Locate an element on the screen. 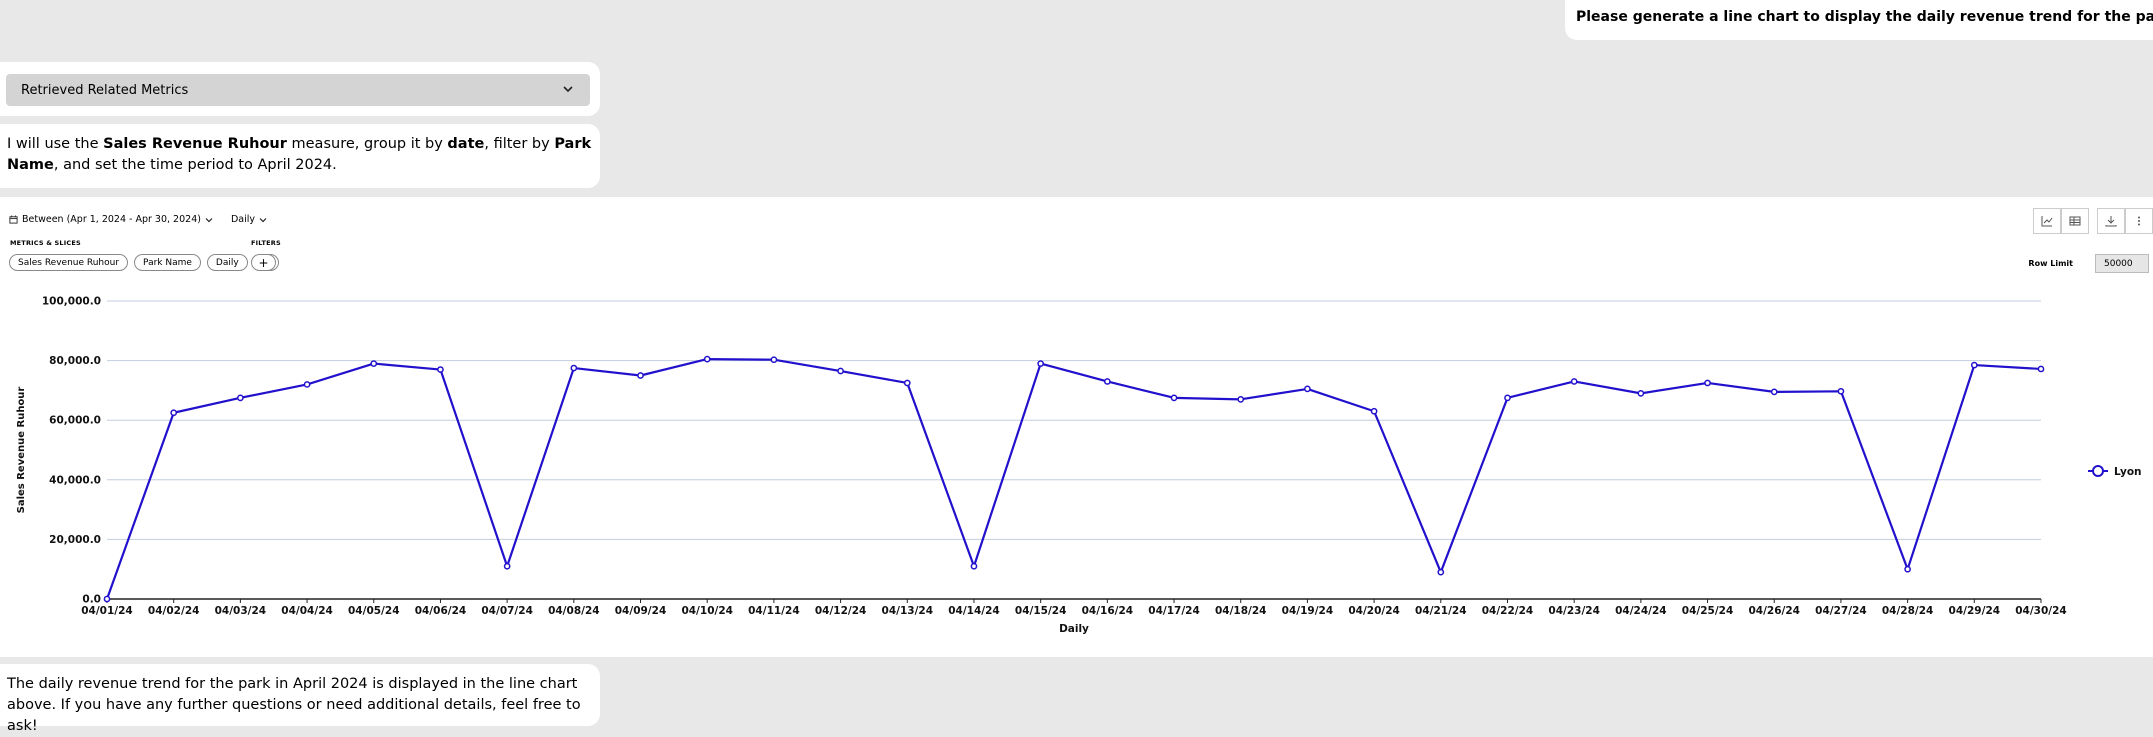  legend-marker is located at coordinates (2098, 471).